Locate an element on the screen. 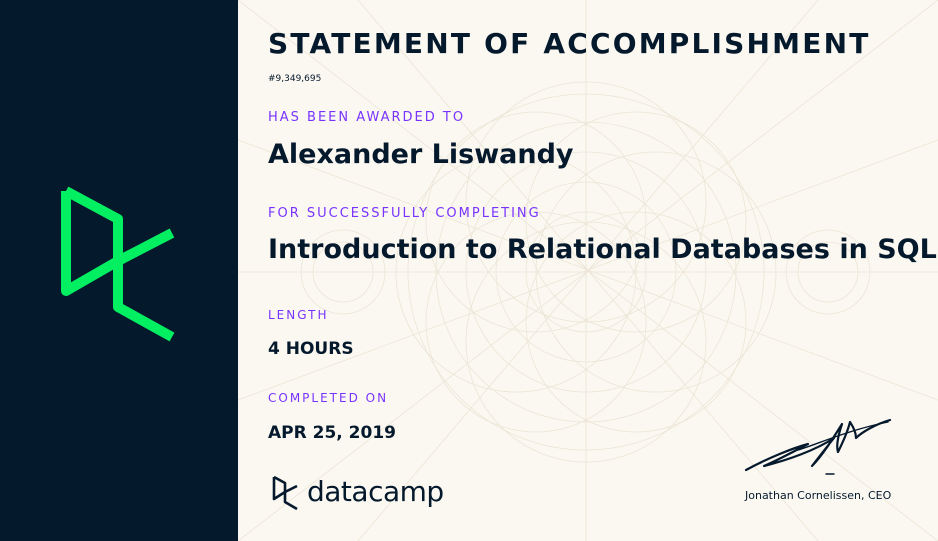 Image resolution: width=938 pixels, height=541 pixels. datacamp-logo-icon is located at coordinates (118, 264).